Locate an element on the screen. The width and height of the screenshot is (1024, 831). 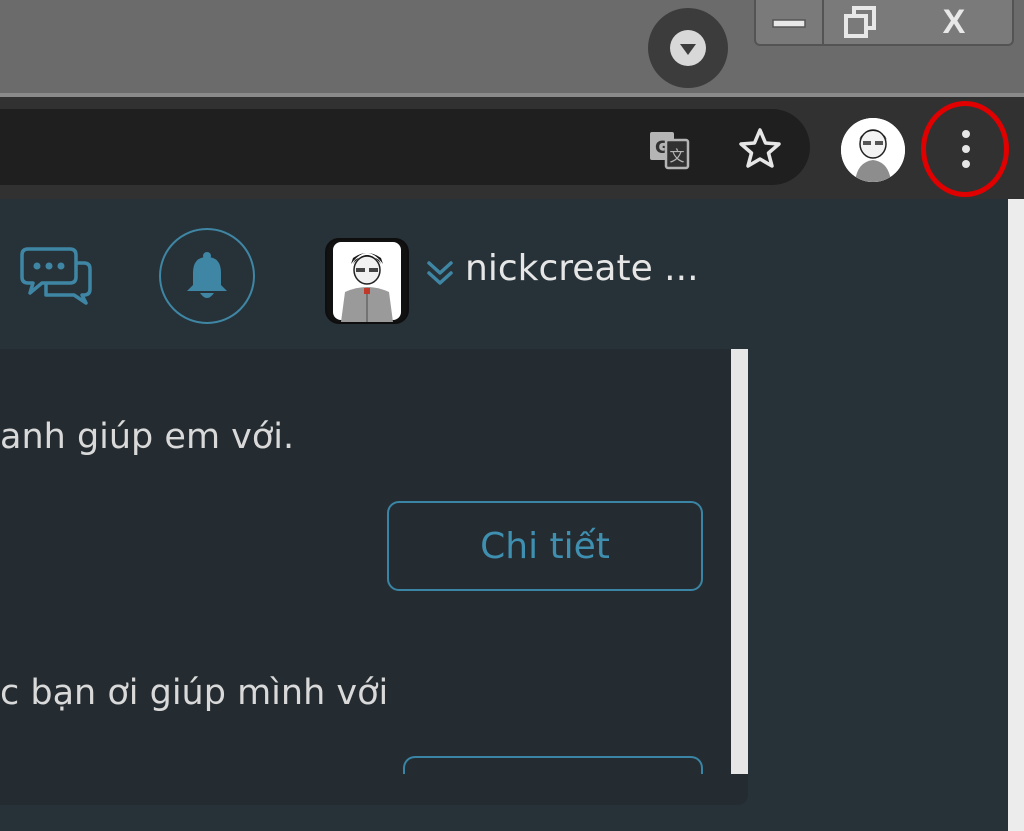
tab-search-button is located at coordinates (688, 48).